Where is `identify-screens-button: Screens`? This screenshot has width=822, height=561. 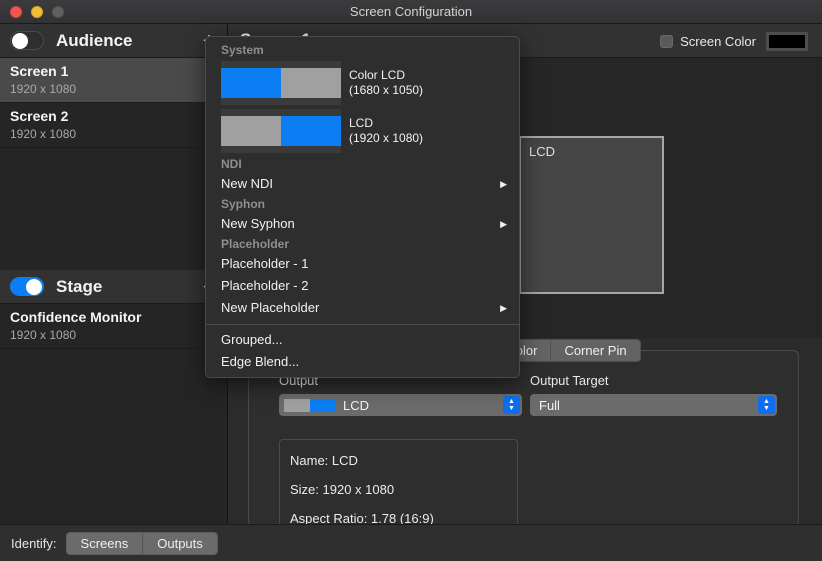
identify-screens-button: Screens is located at coordinates (104, 543).